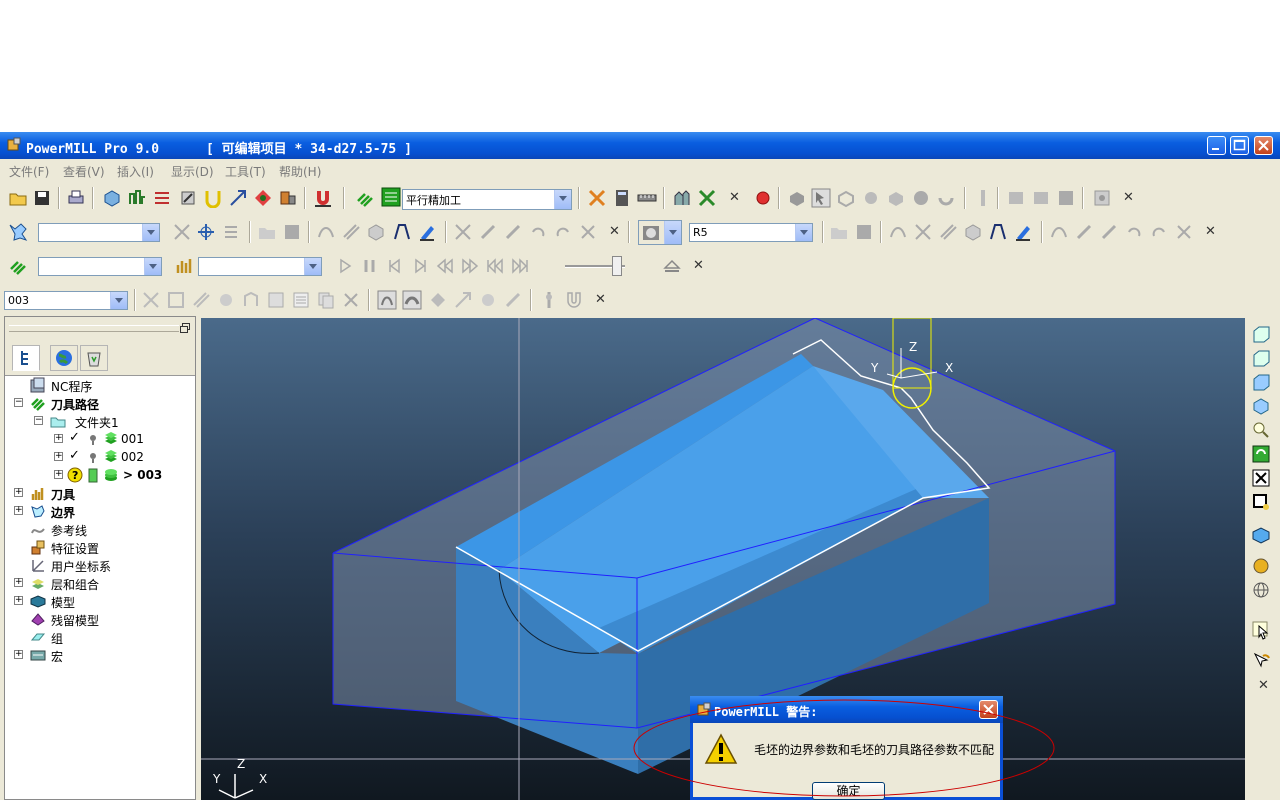 Image resolution: width=1280 pixels, height=800 pixels. What do you see at coordinates (864, 232) in the screenshot?
I see `tool-save-icon` at bounding box center [864, 232].